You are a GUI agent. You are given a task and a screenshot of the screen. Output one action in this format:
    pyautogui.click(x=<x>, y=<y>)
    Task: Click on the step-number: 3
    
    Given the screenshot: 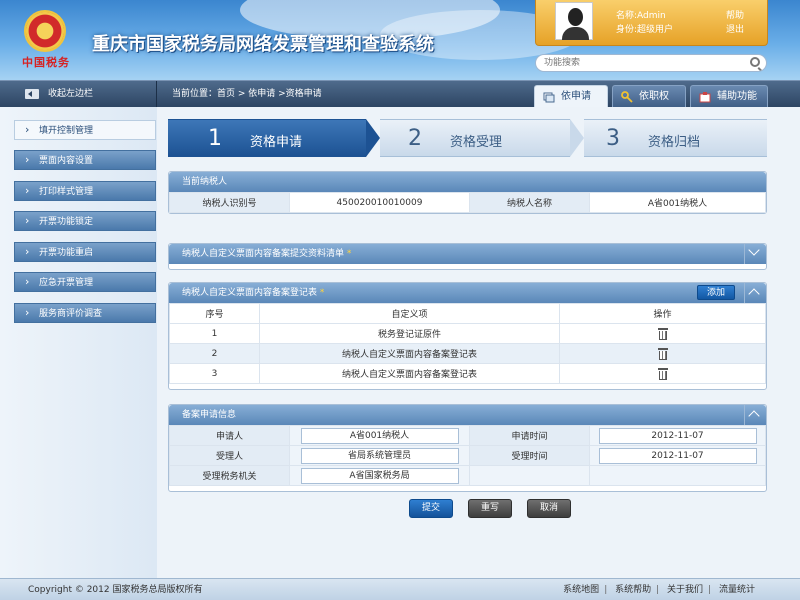 What is the action you would take?
    pyautogui.click(x=613, y=138)
    